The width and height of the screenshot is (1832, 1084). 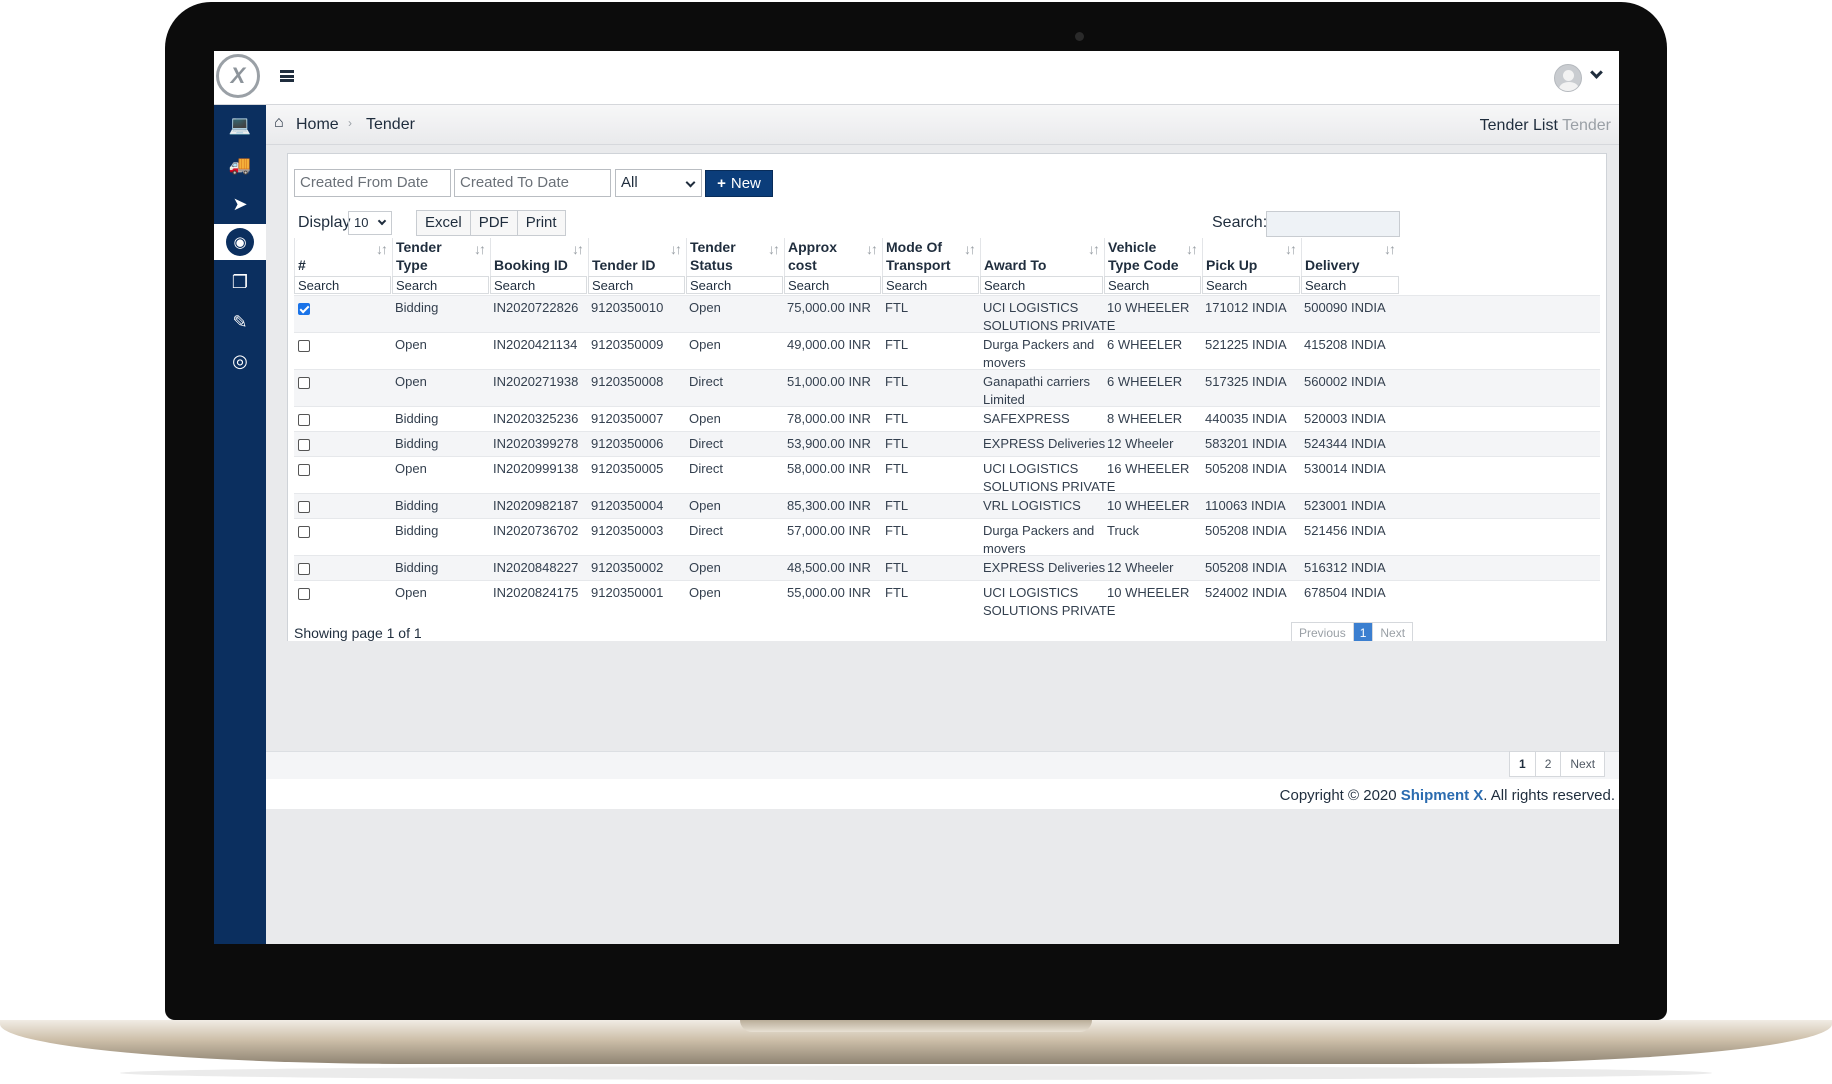 I want to click on new-tender-button: + New, so click(x=739, y=183).